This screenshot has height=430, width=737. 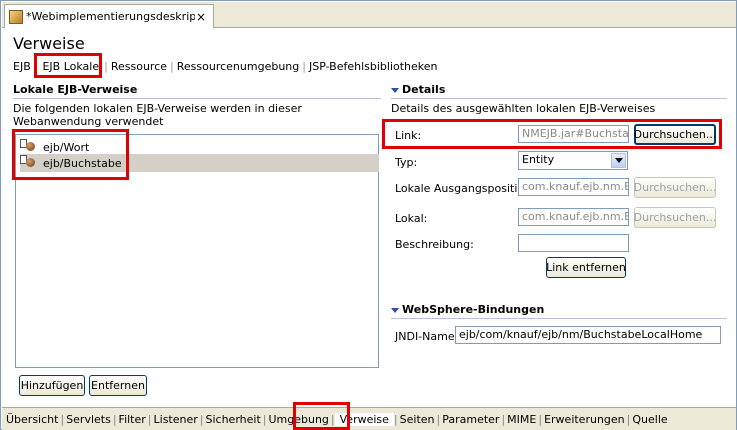 What do you see at coordinates (199, 163) in the screenshot?
I see `list-item-selected: ejb/Buchstabe` at bounding box center [199, 163].